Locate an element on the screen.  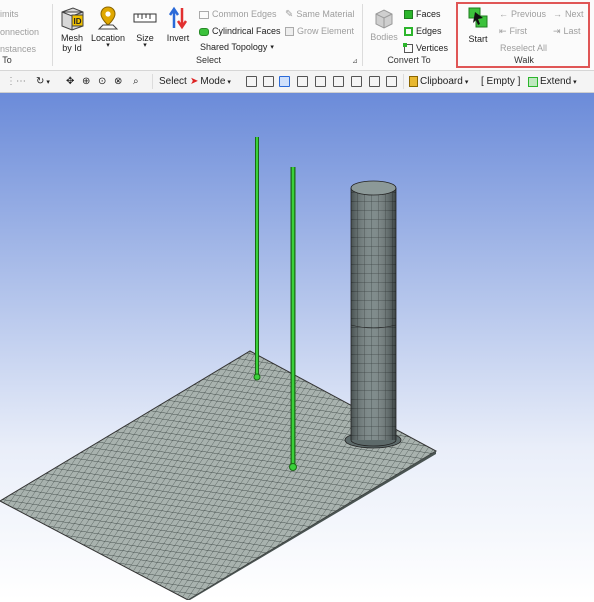
limits-item: imits is located at coordinates (9, 14).